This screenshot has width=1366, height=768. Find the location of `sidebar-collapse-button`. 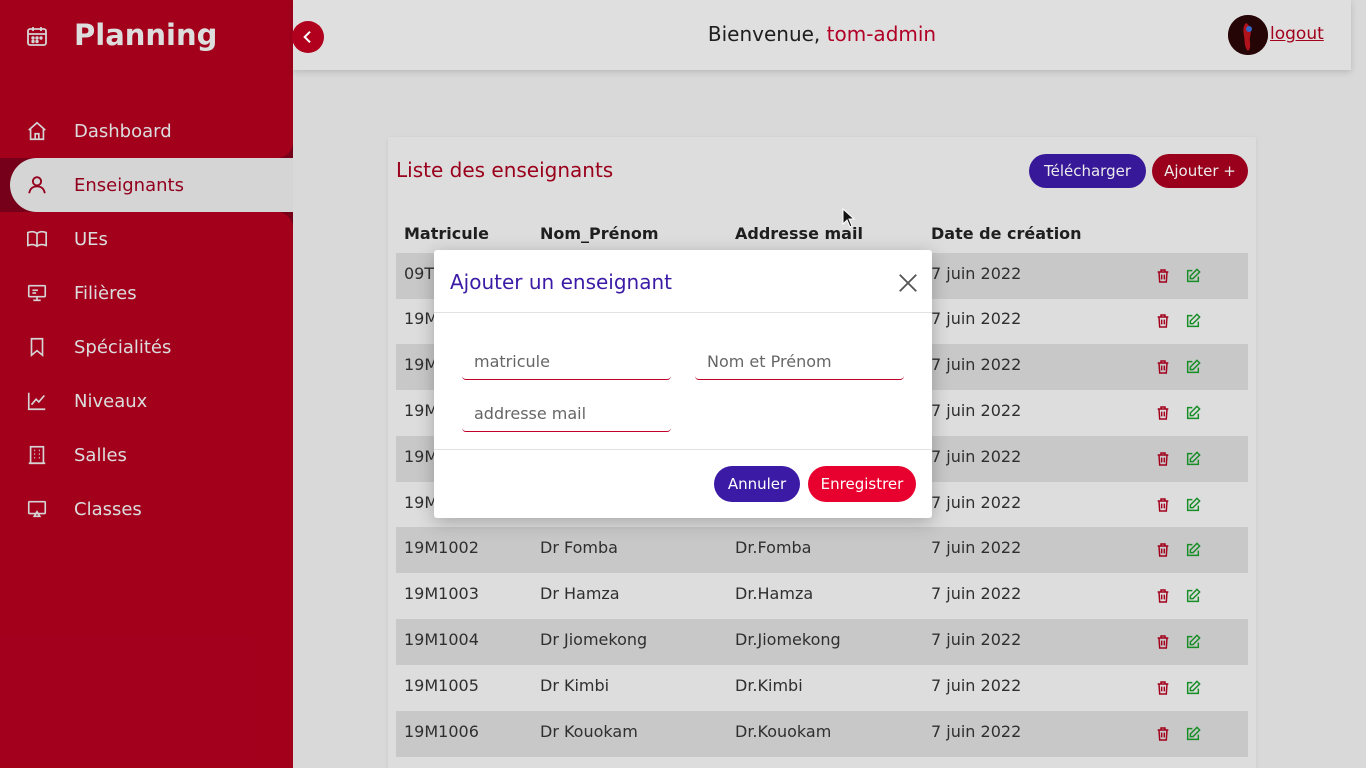

sidebar-collapse-button is located at coordinates (308, 37).